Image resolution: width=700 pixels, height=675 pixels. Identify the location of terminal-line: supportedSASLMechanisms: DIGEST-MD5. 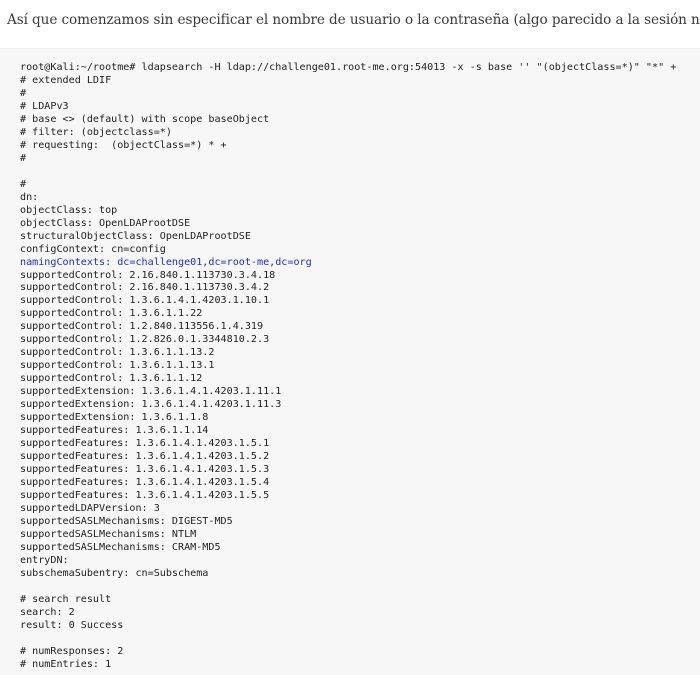
(126, 521).